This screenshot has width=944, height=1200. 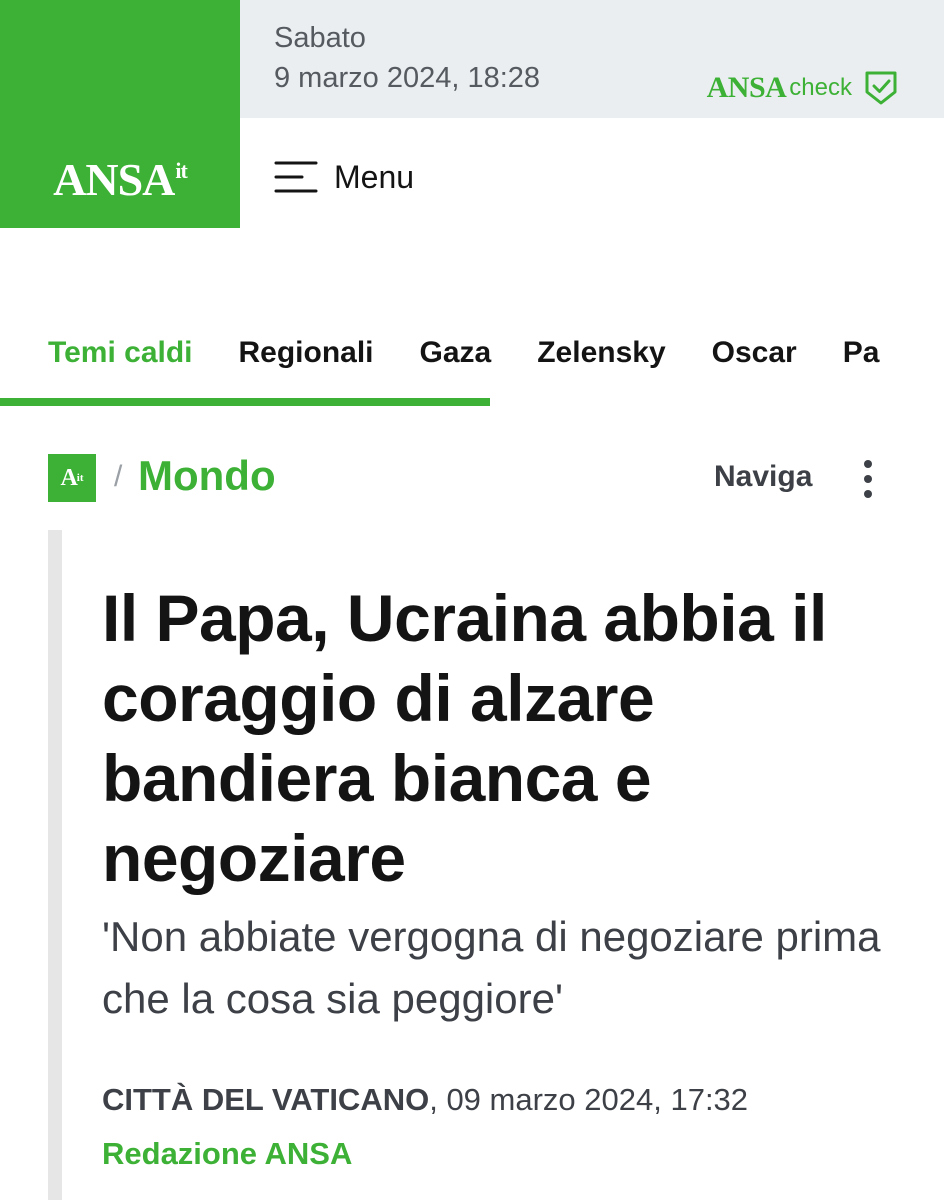 I want to click on hamburger-menu-icon, so click(x=296, y=177).